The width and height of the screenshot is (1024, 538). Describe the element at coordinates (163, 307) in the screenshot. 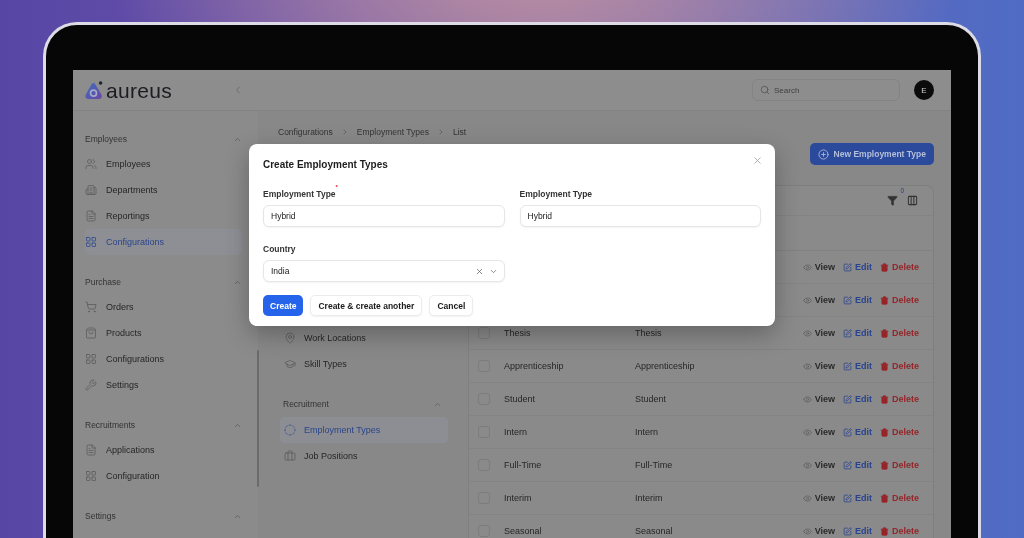

I see `sidebar-item: Orders` at that location.